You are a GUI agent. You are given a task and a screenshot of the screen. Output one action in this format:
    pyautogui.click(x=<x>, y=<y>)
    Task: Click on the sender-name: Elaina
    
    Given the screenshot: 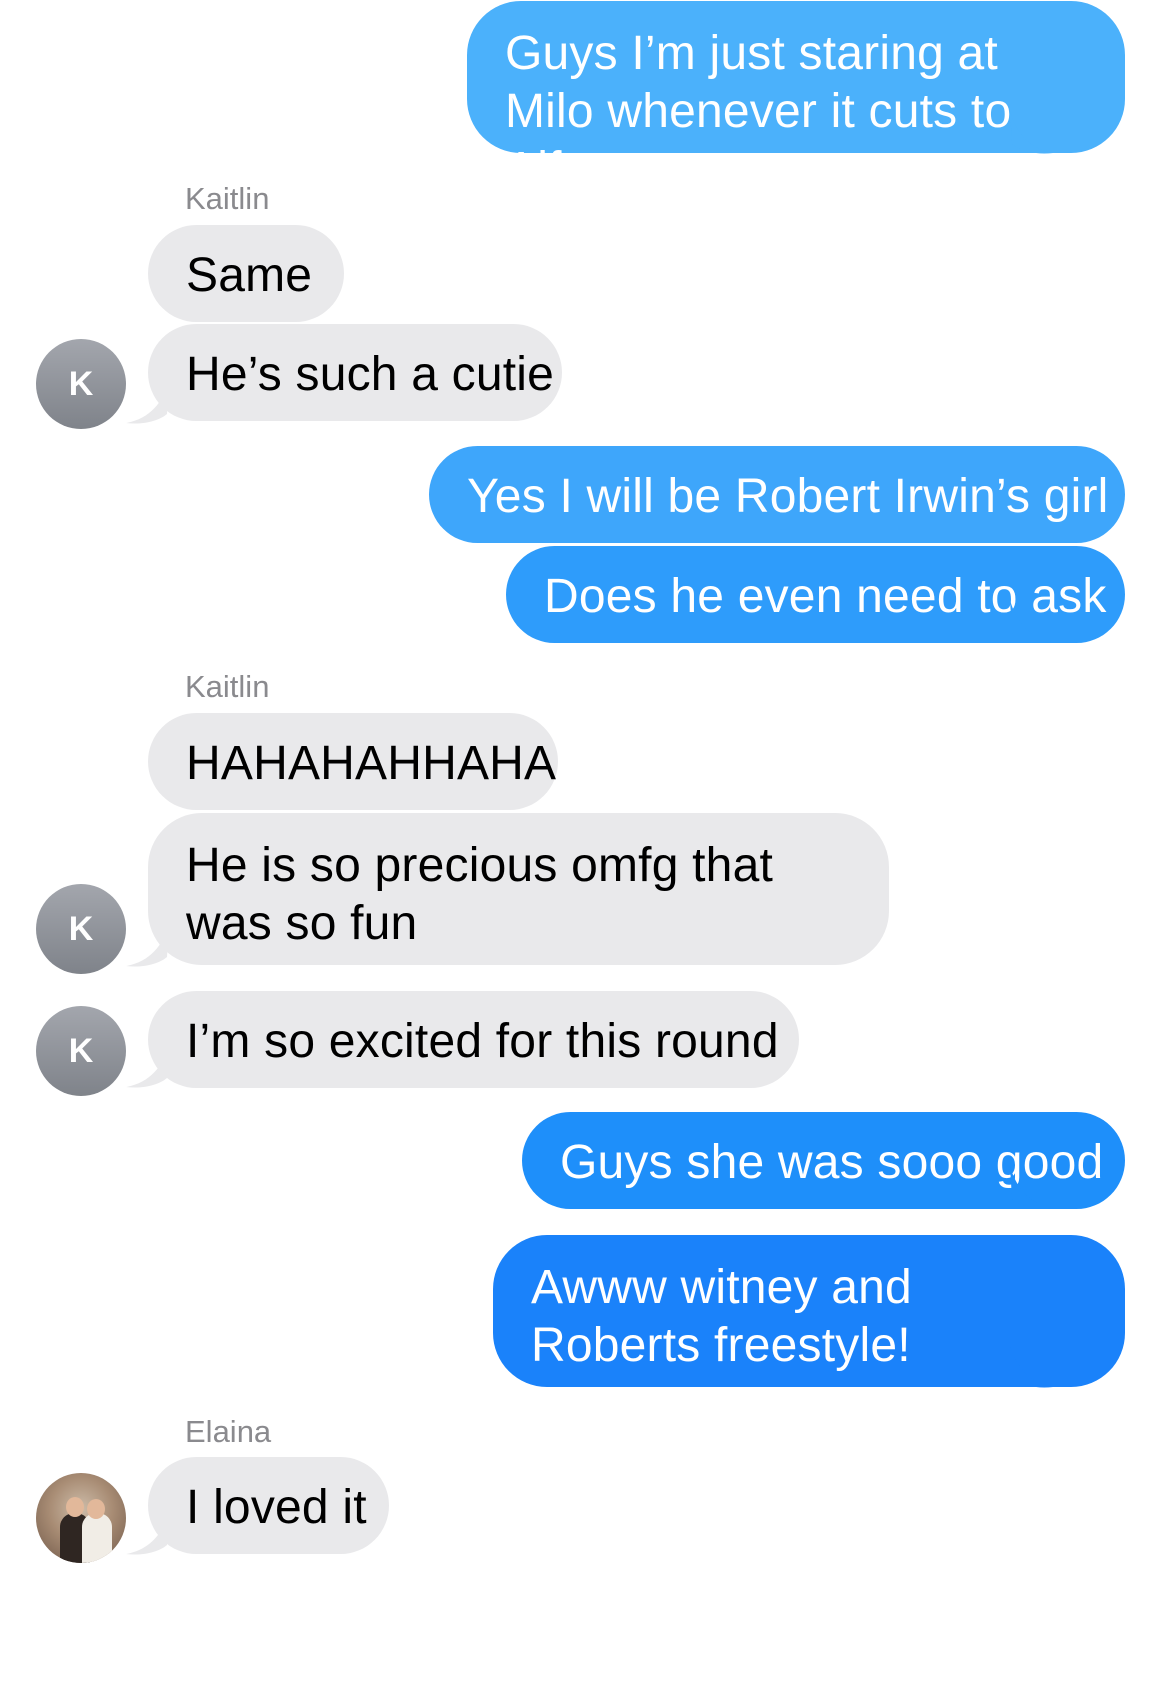 What is the action you would take?
    pyautogui.click(x=228, y=1431)
    